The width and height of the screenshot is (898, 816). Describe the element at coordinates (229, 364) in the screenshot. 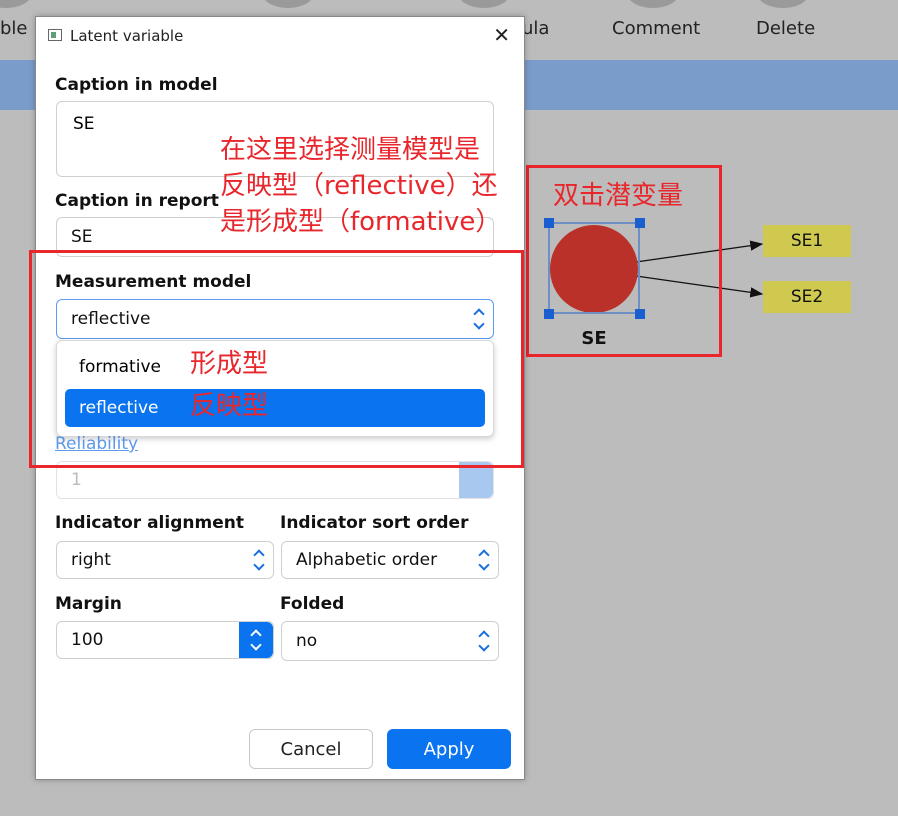

I see `annotation-formative: 形成型` at that location.